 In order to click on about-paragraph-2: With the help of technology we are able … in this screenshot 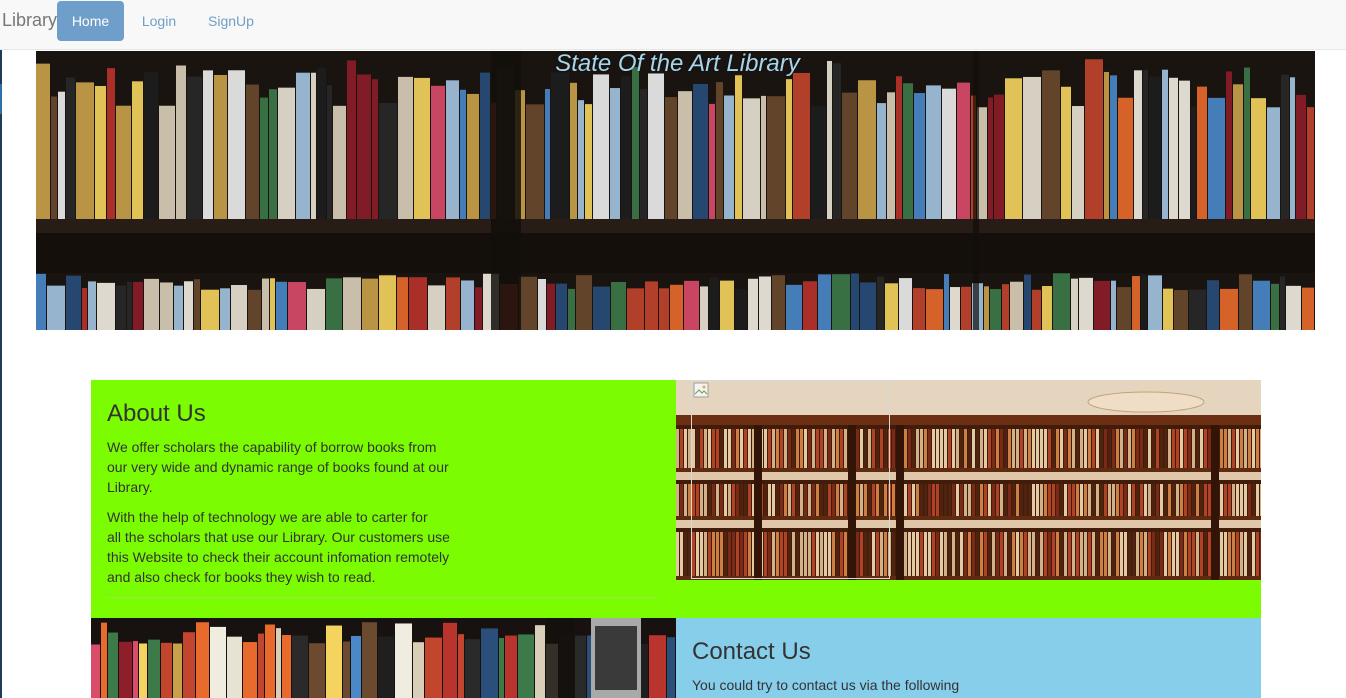, I will do `click(278, 547)`.